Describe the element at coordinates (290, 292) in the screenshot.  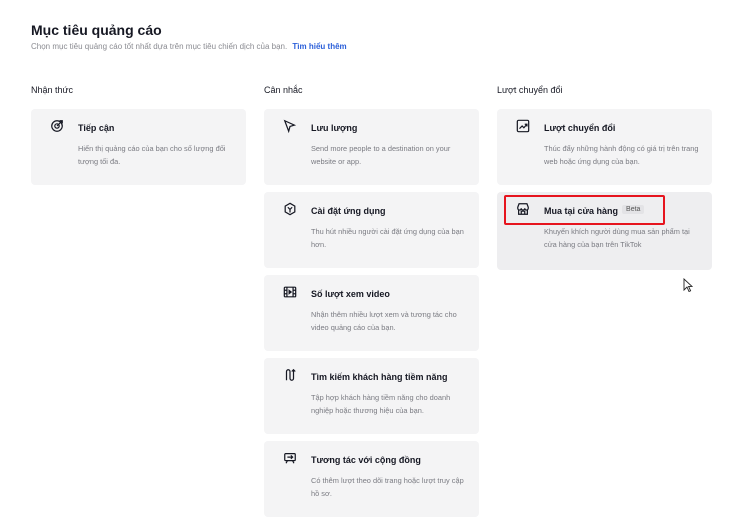
I see `video-film-icon` at that location.